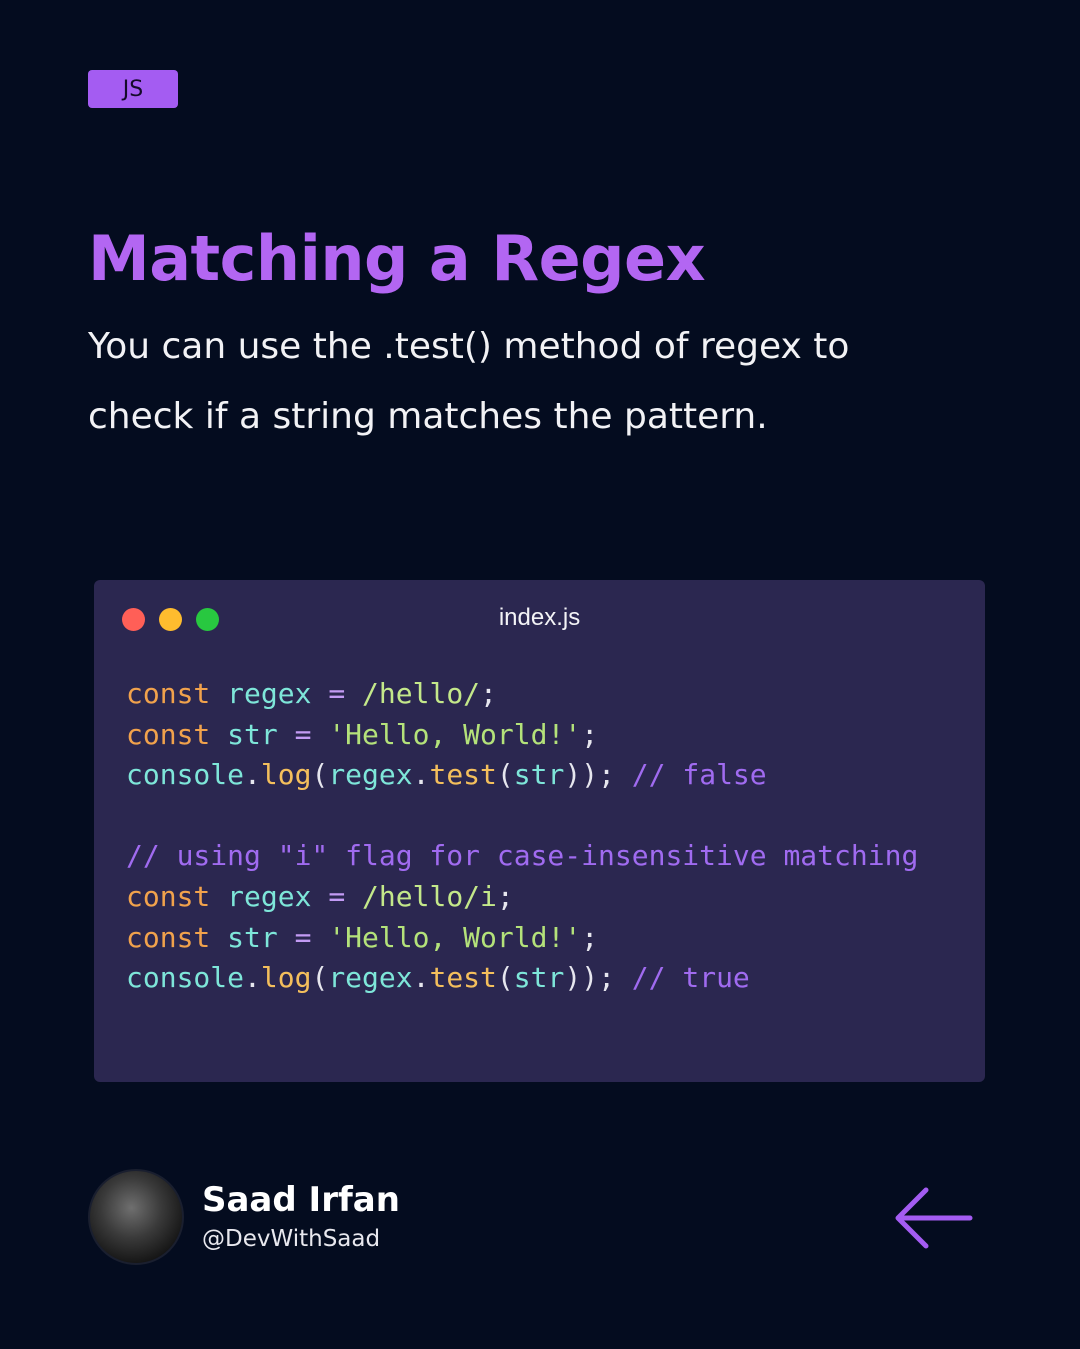  What do you see at coordinates (136, 1217) in the screenshot?
I see `author-avatar` at bounding box center [136, 1217].